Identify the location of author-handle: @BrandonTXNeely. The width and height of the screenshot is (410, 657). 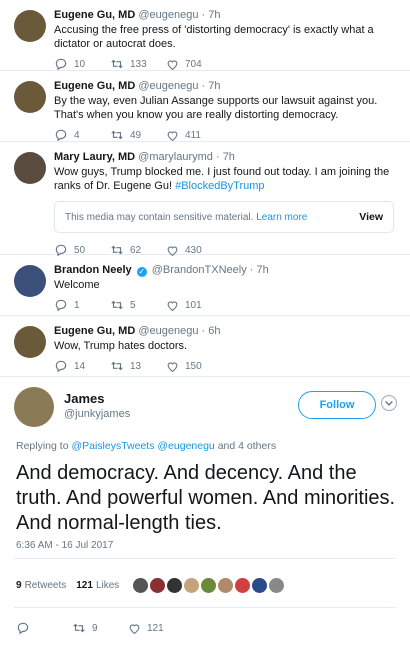
(199, 270).